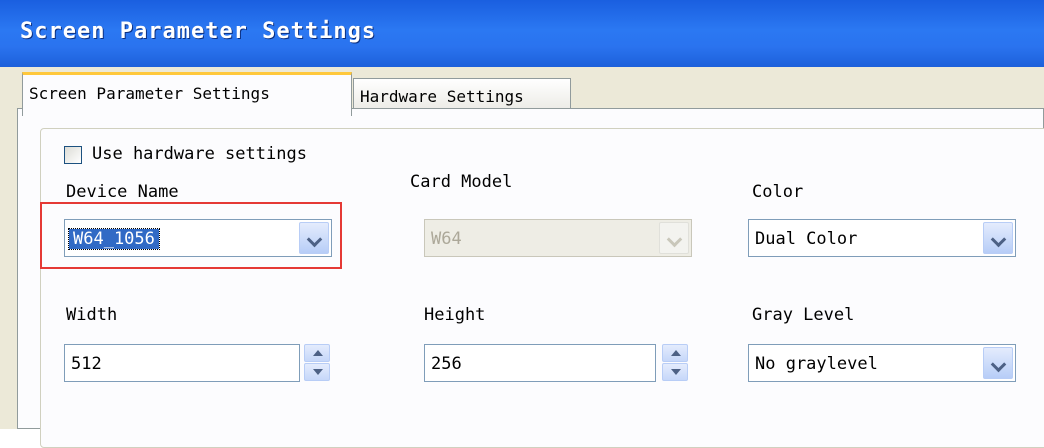  I want to click on device-name-label: Device Name, so click(122, 192).